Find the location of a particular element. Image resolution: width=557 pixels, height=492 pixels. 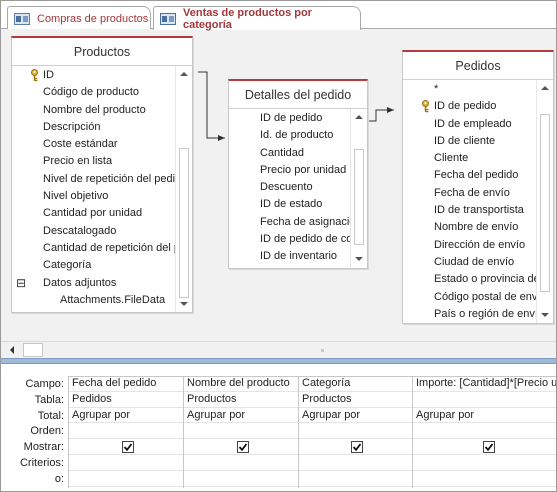

table-title: Pedidos is located at coordinates (478, 66).